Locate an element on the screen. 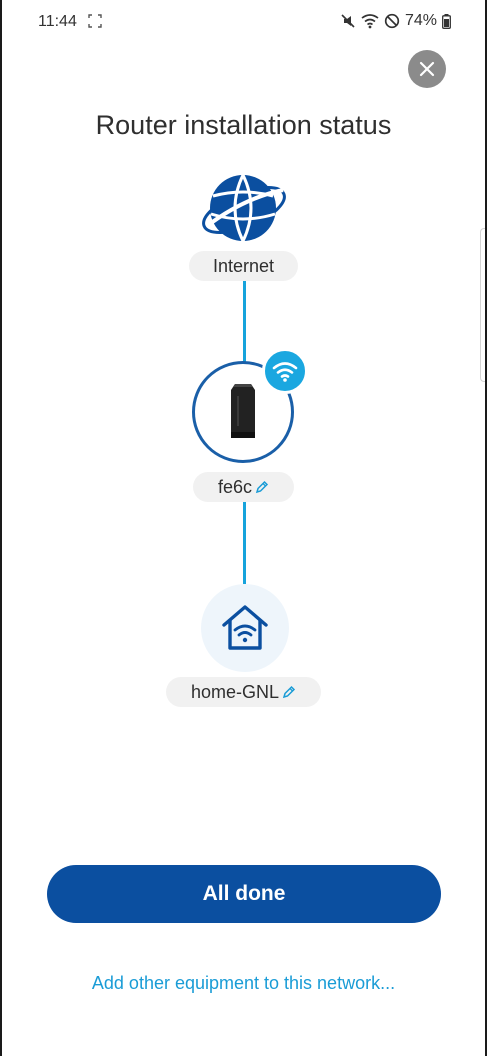 This screenshot has height=1056, width=487. do-not-disturb-icon is located at coordinates (392, 21).